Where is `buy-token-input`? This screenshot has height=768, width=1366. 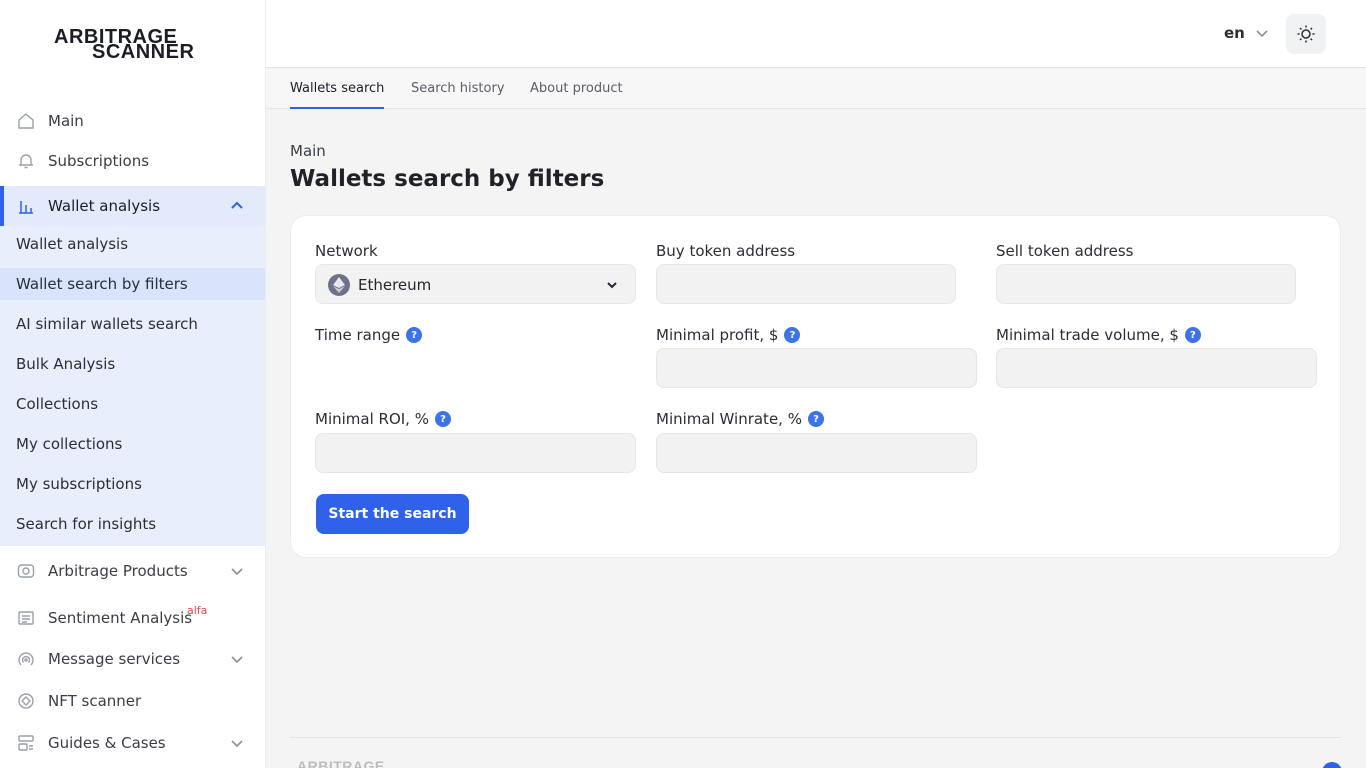
buy-token-input is located at coordinates (806, 284).